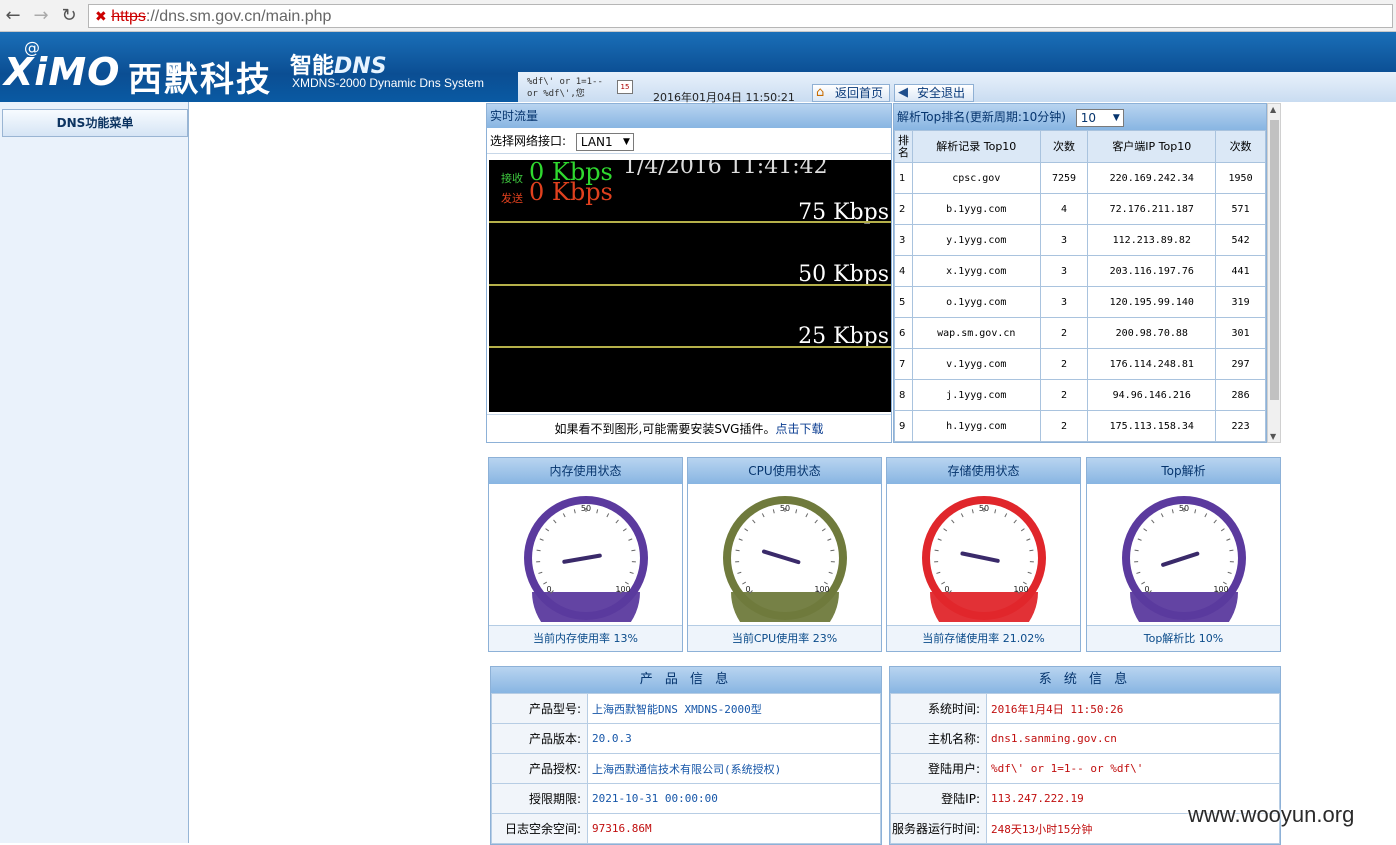 This screenshot has width=1396, height=845. What do you see at coordinates (1064, 178) in the screenshot?
I see `cell-count: 7259` at bounding box center [1064, 178].